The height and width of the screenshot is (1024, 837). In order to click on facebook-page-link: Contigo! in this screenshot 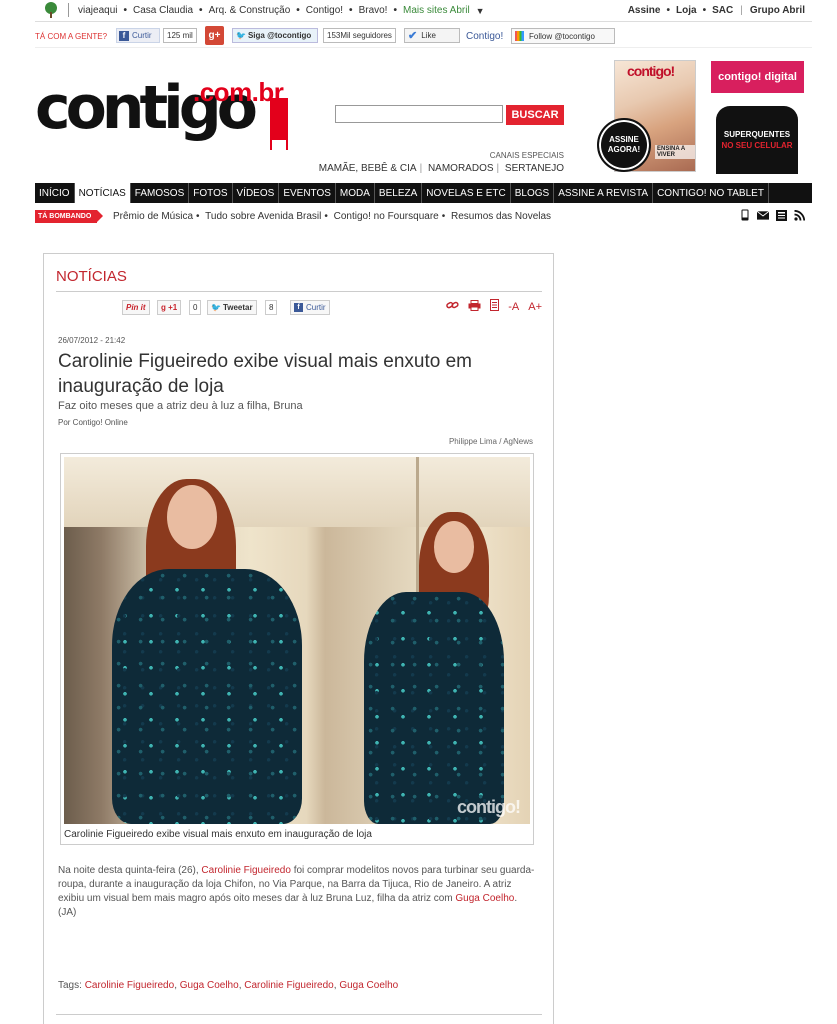, I will do `click(484, 36)`.